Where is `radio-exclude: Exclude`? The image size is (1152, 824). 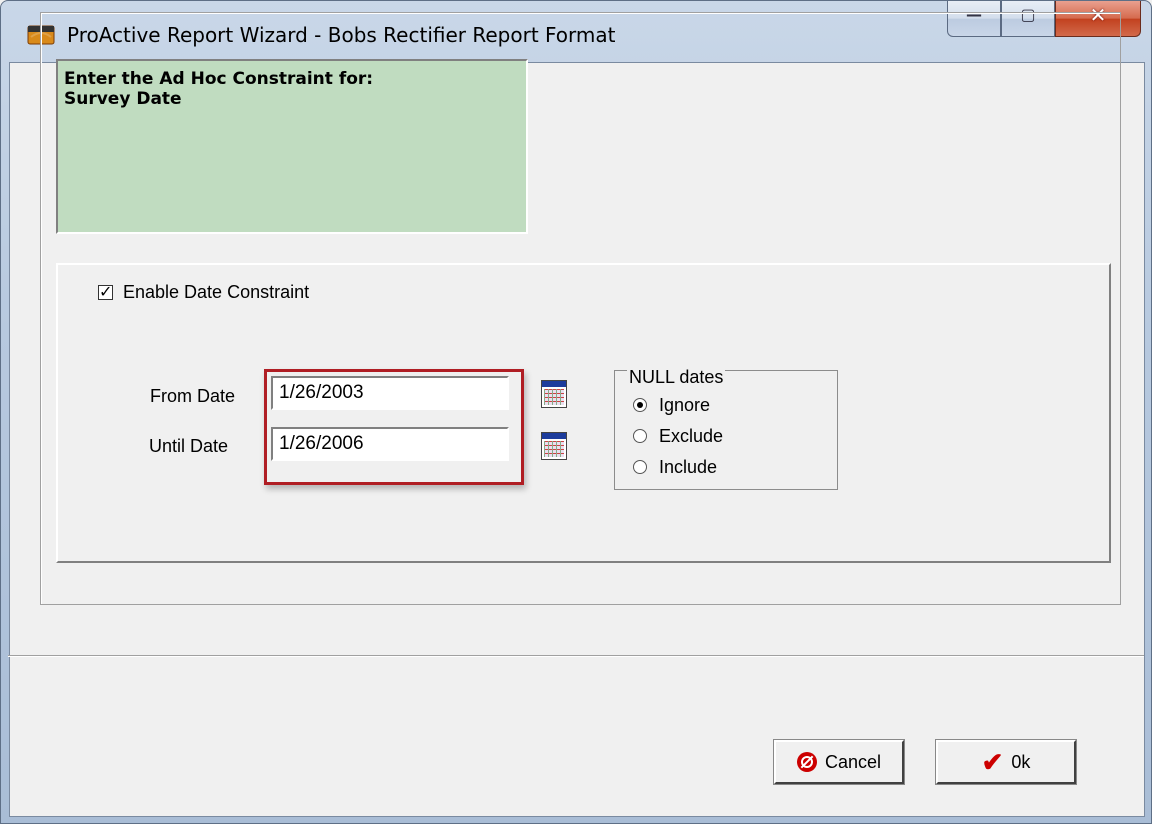
radio-exclude: Exclude is located at coordinates (678, 436).